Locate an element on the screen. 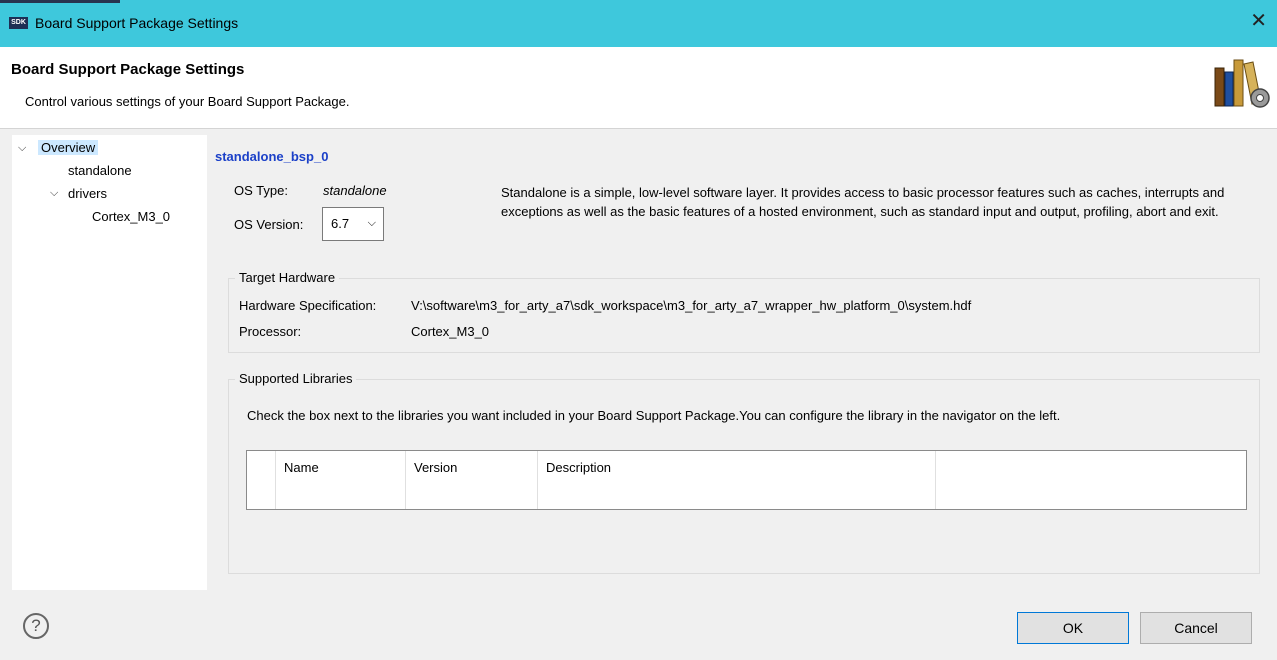  tree-item-cortex-m3-0: Cortex_M3_0 is located at coordinates (131, 216).